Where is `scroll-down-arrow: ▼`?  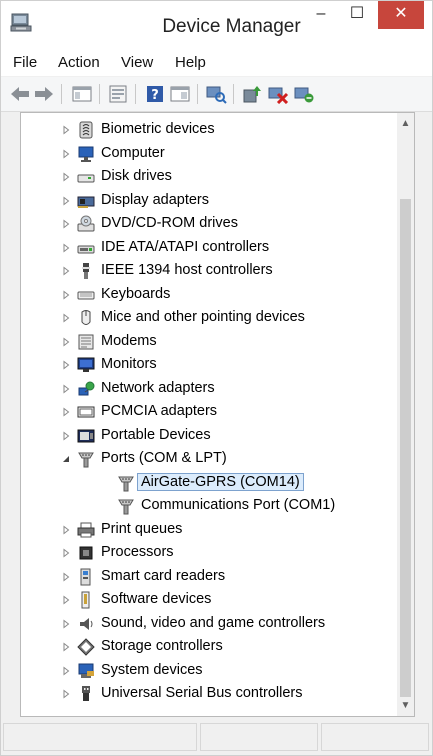
scroll-down-arrow: ▼ is located at coordinates (405, 705).